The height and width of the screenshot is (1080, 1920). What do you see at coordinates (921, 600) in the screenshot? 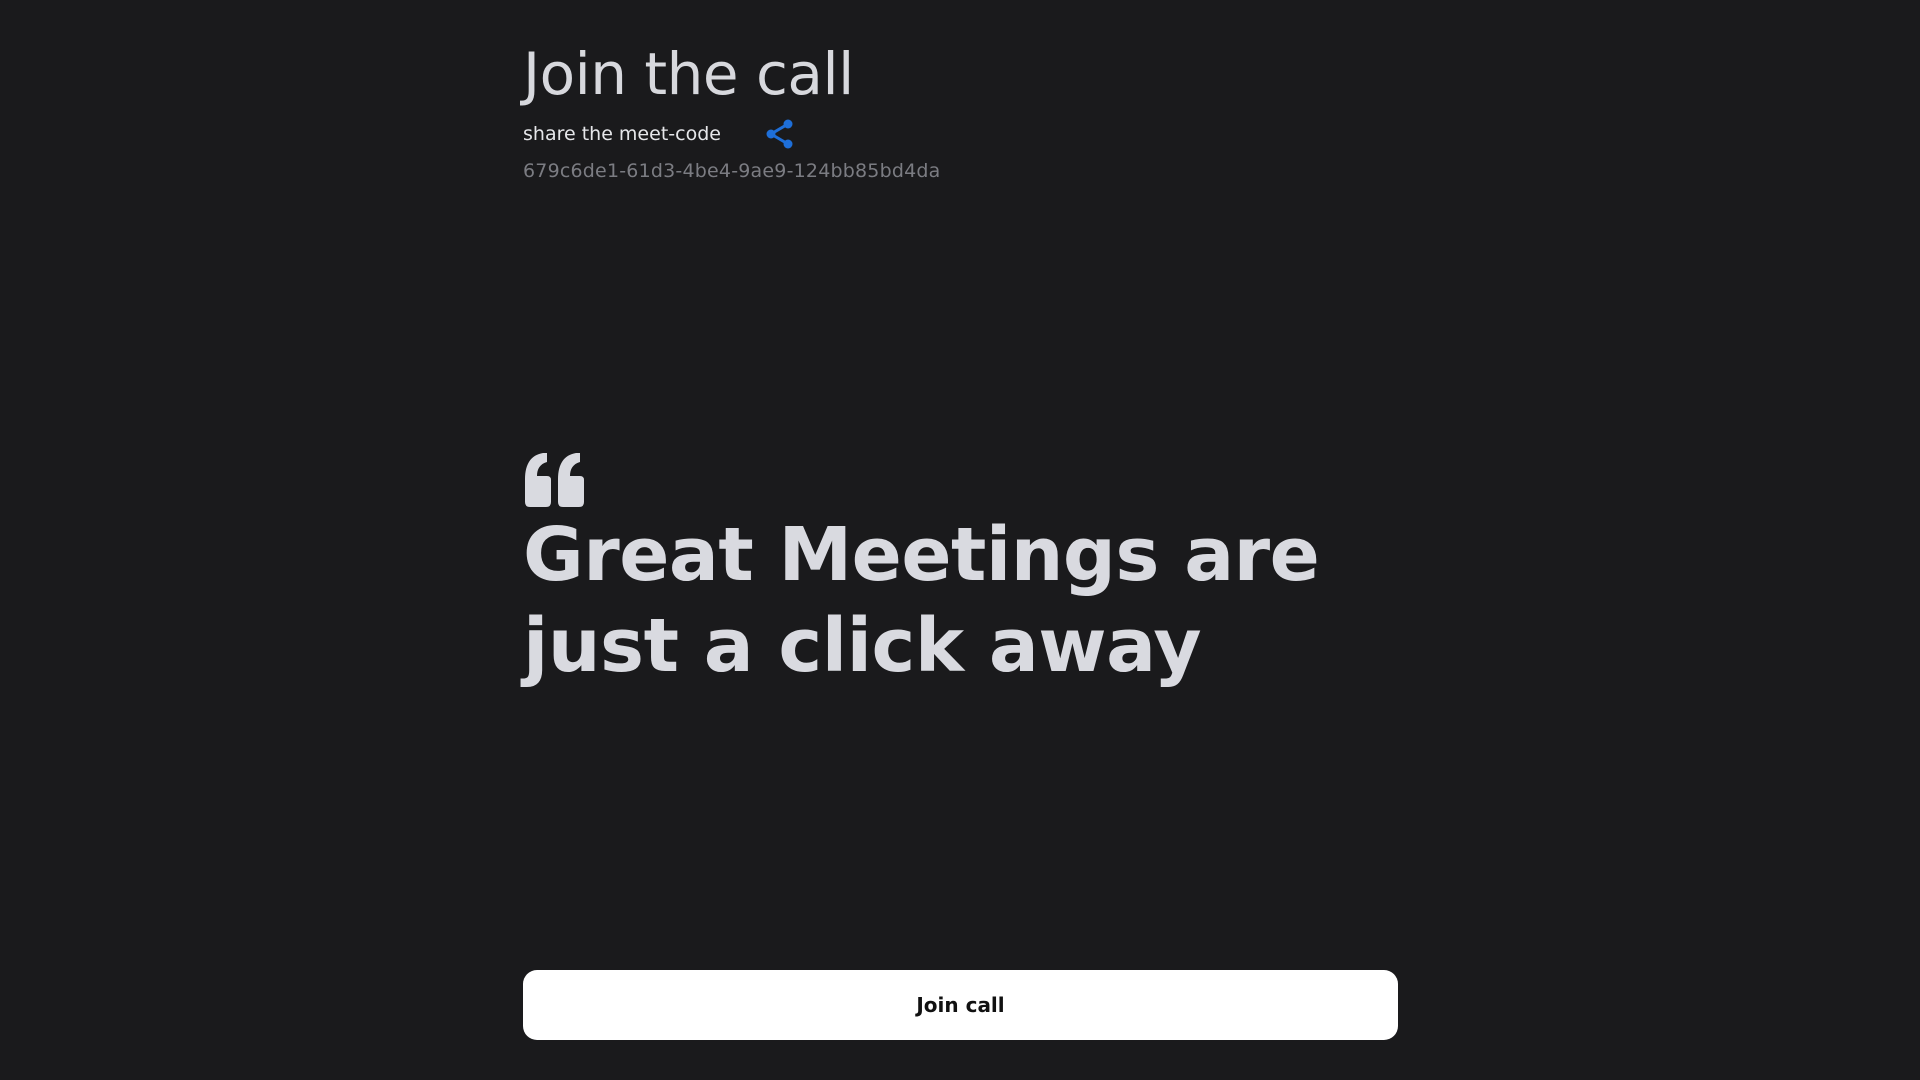
I see `hero-tagline: Great Meetings are just a click away` at bounding box center [921, 600].